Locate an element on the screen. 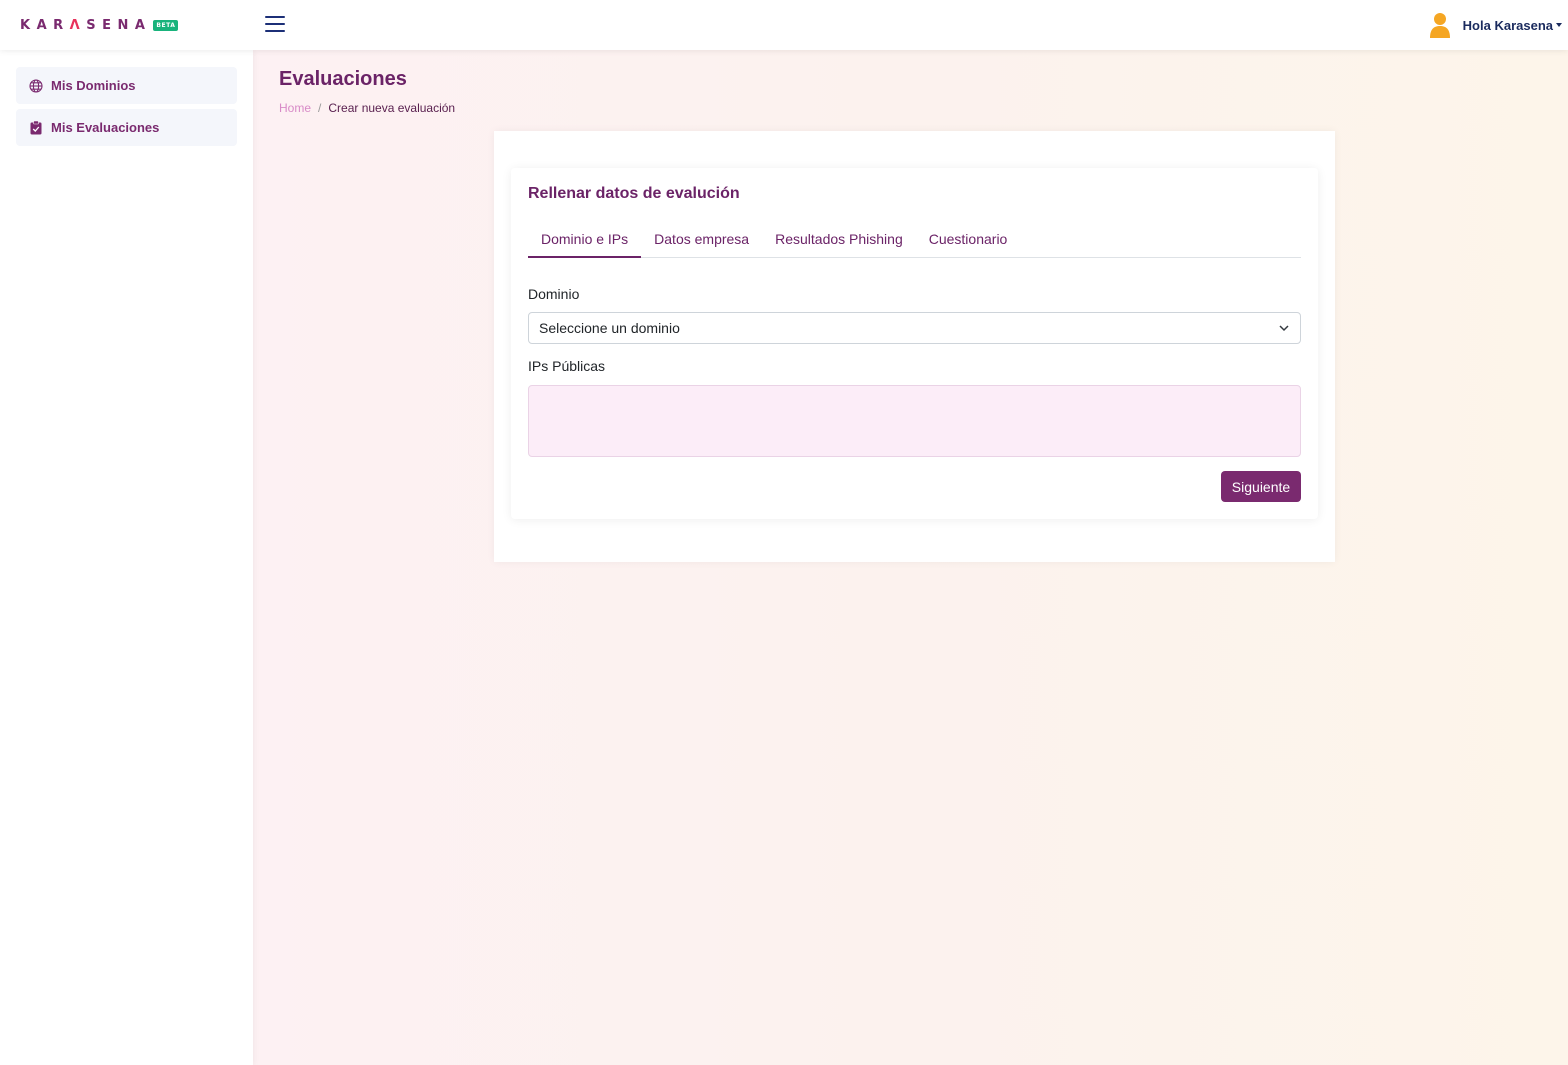  page-title: Evaluaciones is located at coordinates (343, 79).